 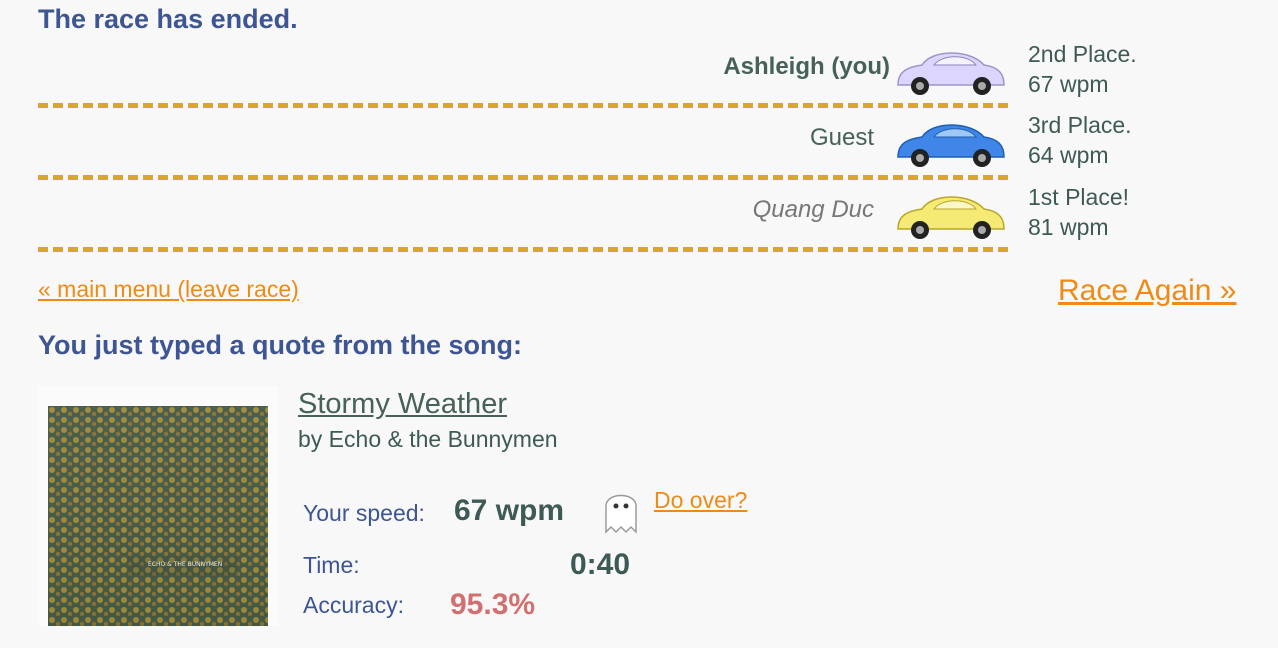 What do you see at coordinates (185, 564) in the screenshot?
I see `album-art-text: ECHO & THE BUNNYMEN` at bounding box center [185, 564].